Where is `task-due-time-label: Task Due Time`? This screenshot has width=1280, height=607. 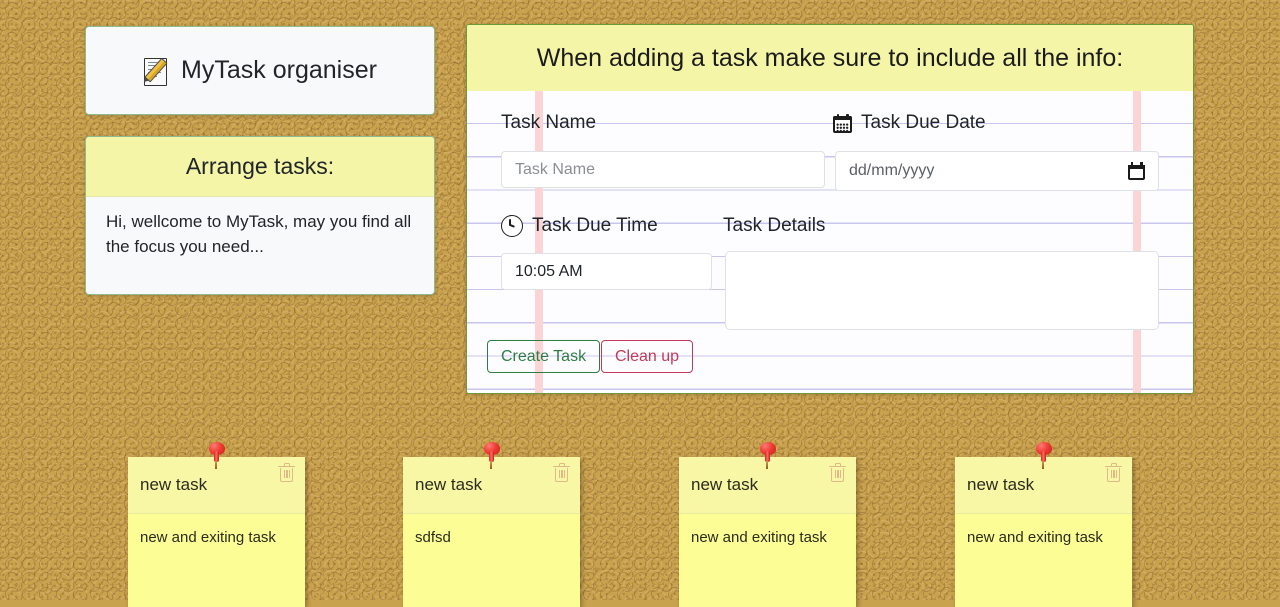 task-due-time-label: Task Due Time is located at coordinates (579, 226).